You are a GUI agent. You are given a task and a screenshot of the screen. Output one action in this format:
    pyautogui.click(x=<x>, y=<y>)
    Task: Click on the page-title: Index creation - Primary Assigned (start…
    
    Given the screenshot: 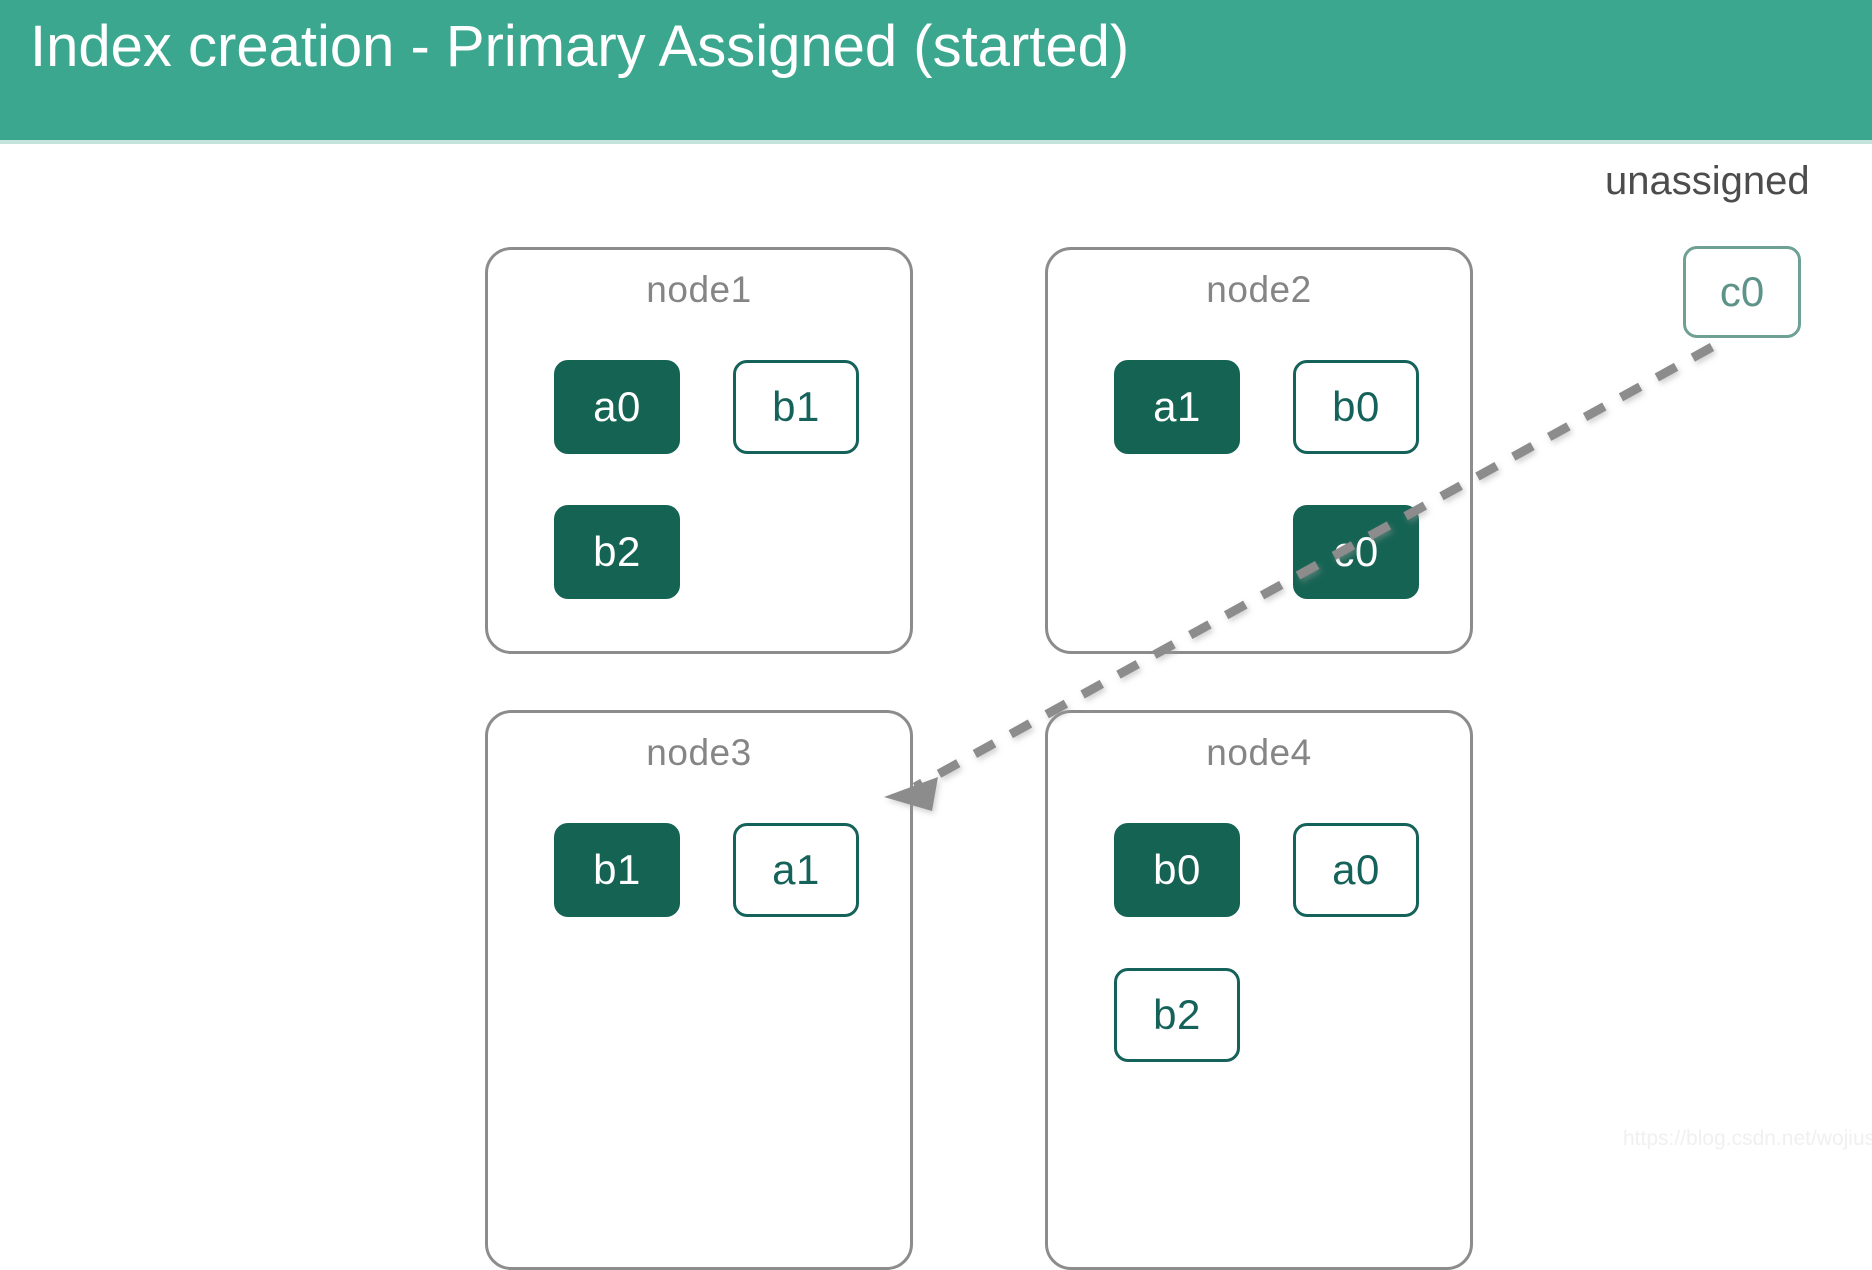 What is the action you would take?
    pyautogui.click(x=580, y=46)
    